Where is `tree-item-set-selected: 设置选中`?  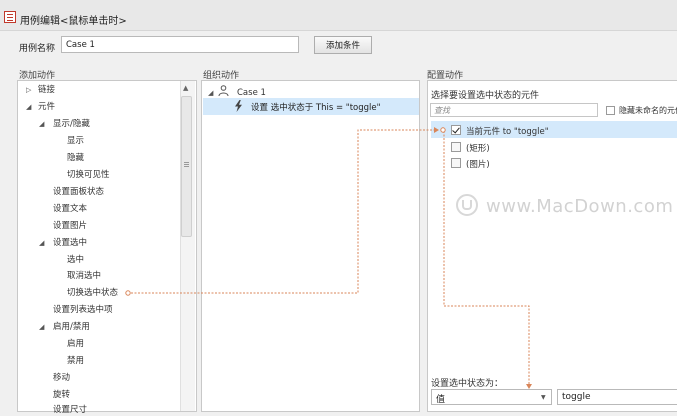 tree-item-set-selected: 设置选中 is located at coordinates (70, 243).